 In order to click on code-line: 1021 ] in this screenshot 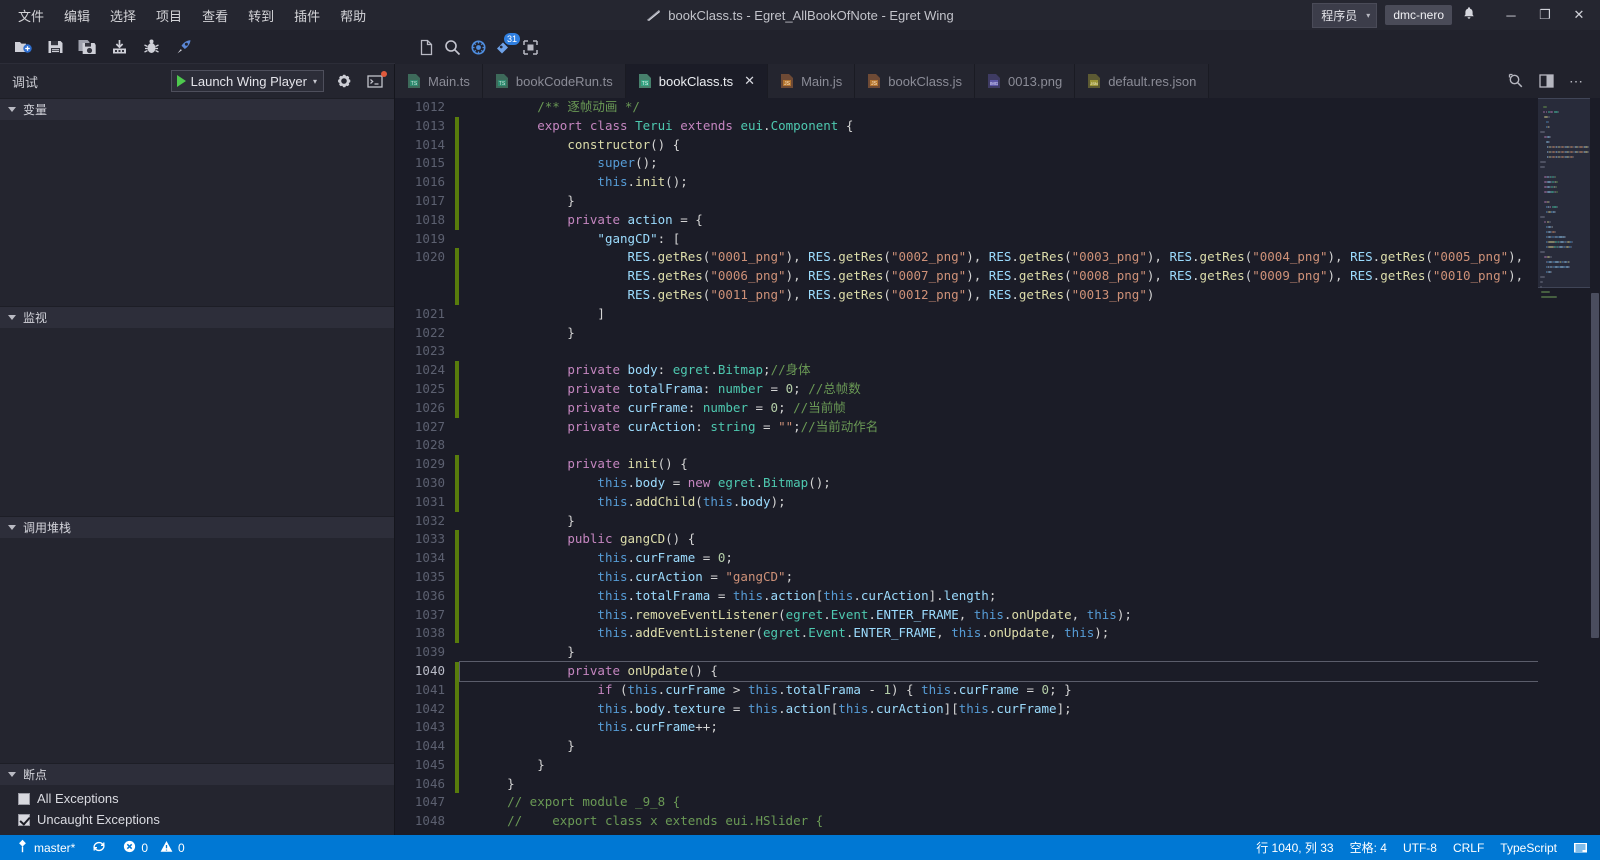, I will do `click(966, 314)`.